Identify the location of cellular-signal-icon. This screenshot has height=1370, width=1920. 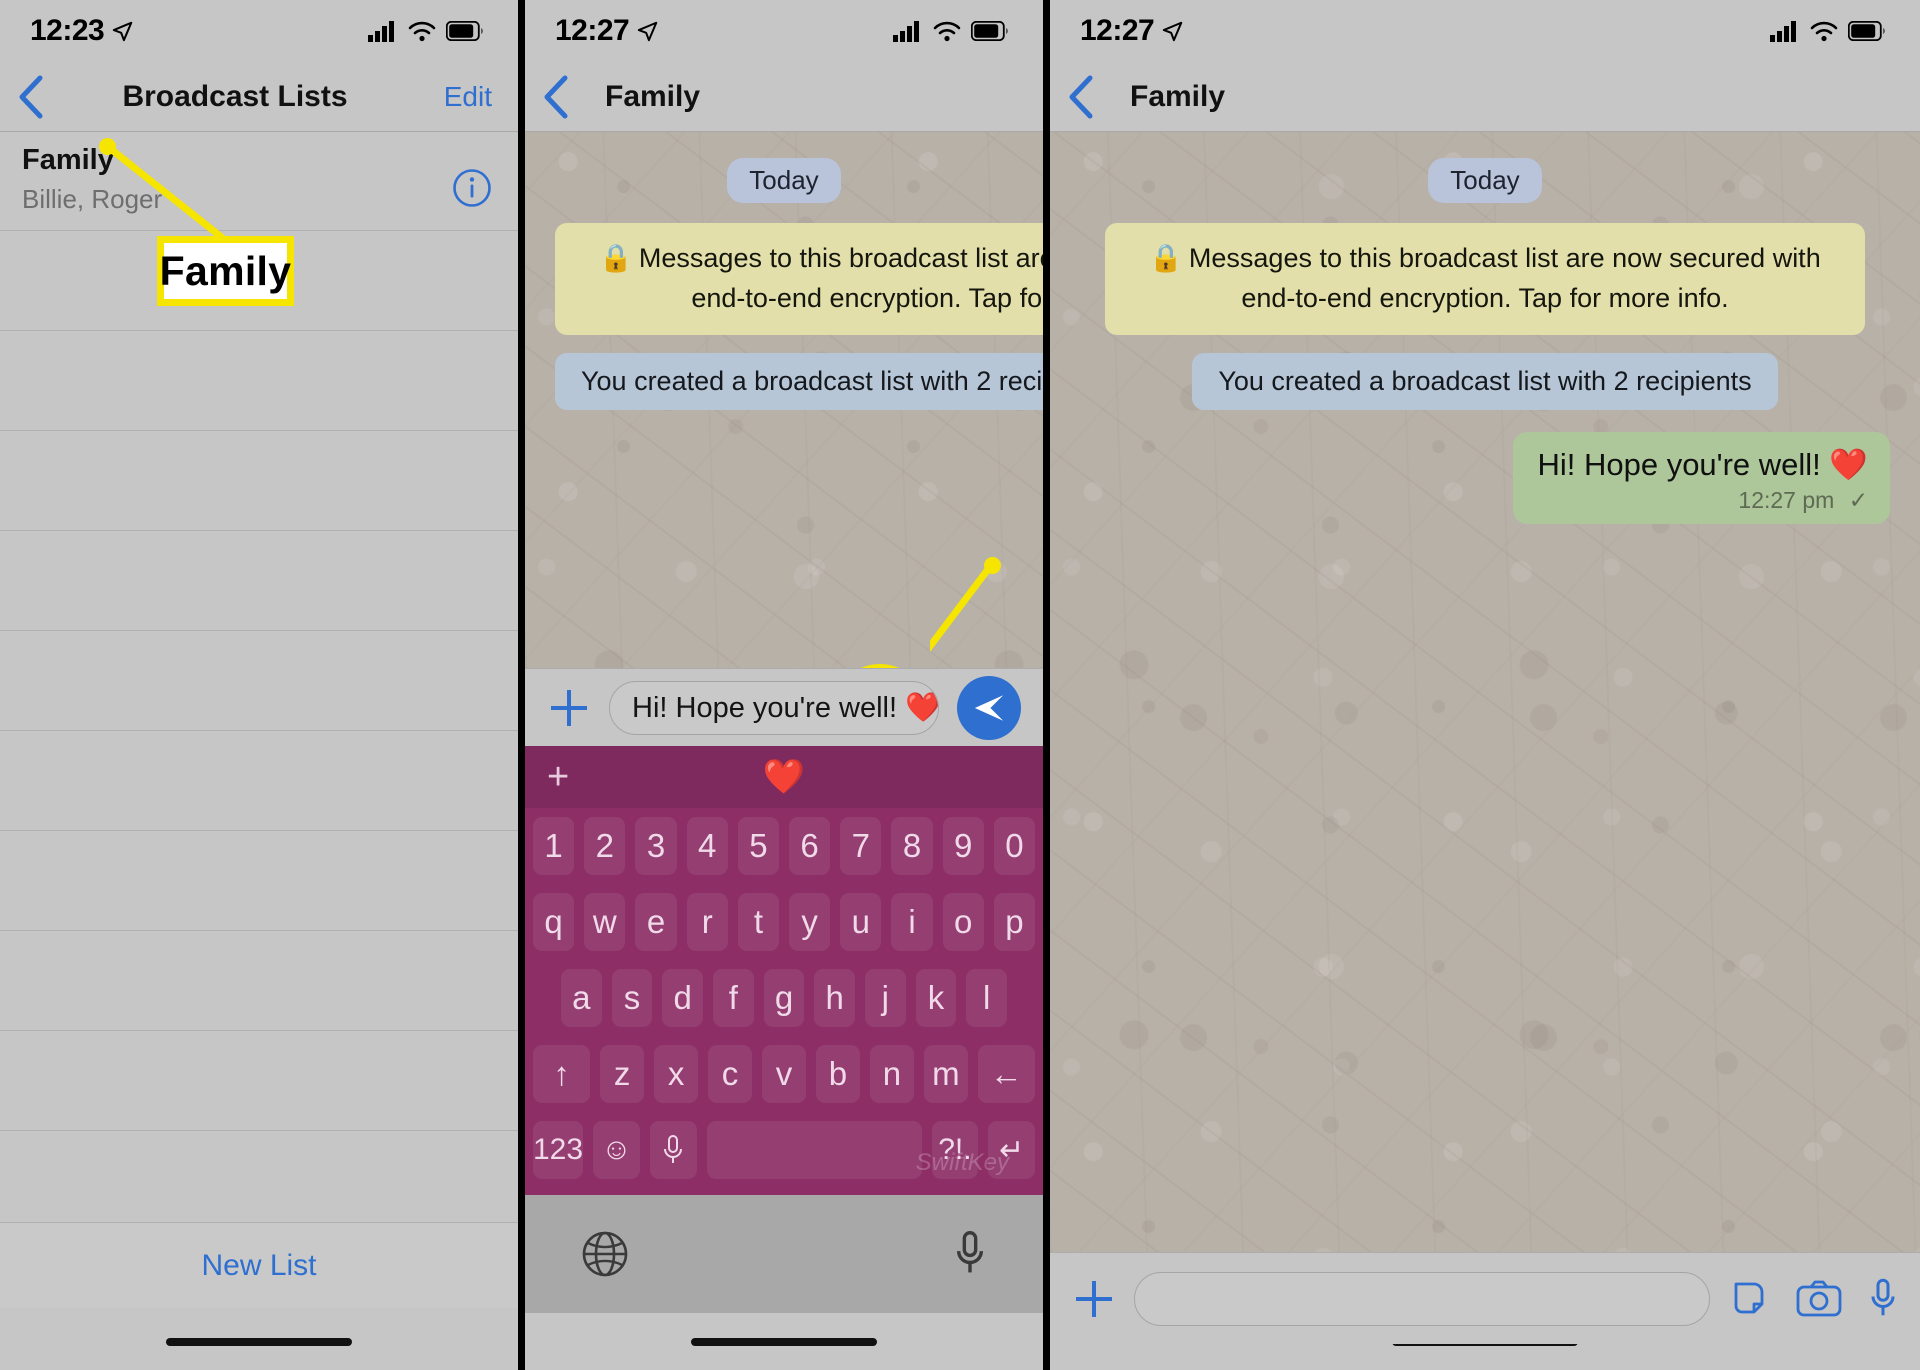
(1783, 31).